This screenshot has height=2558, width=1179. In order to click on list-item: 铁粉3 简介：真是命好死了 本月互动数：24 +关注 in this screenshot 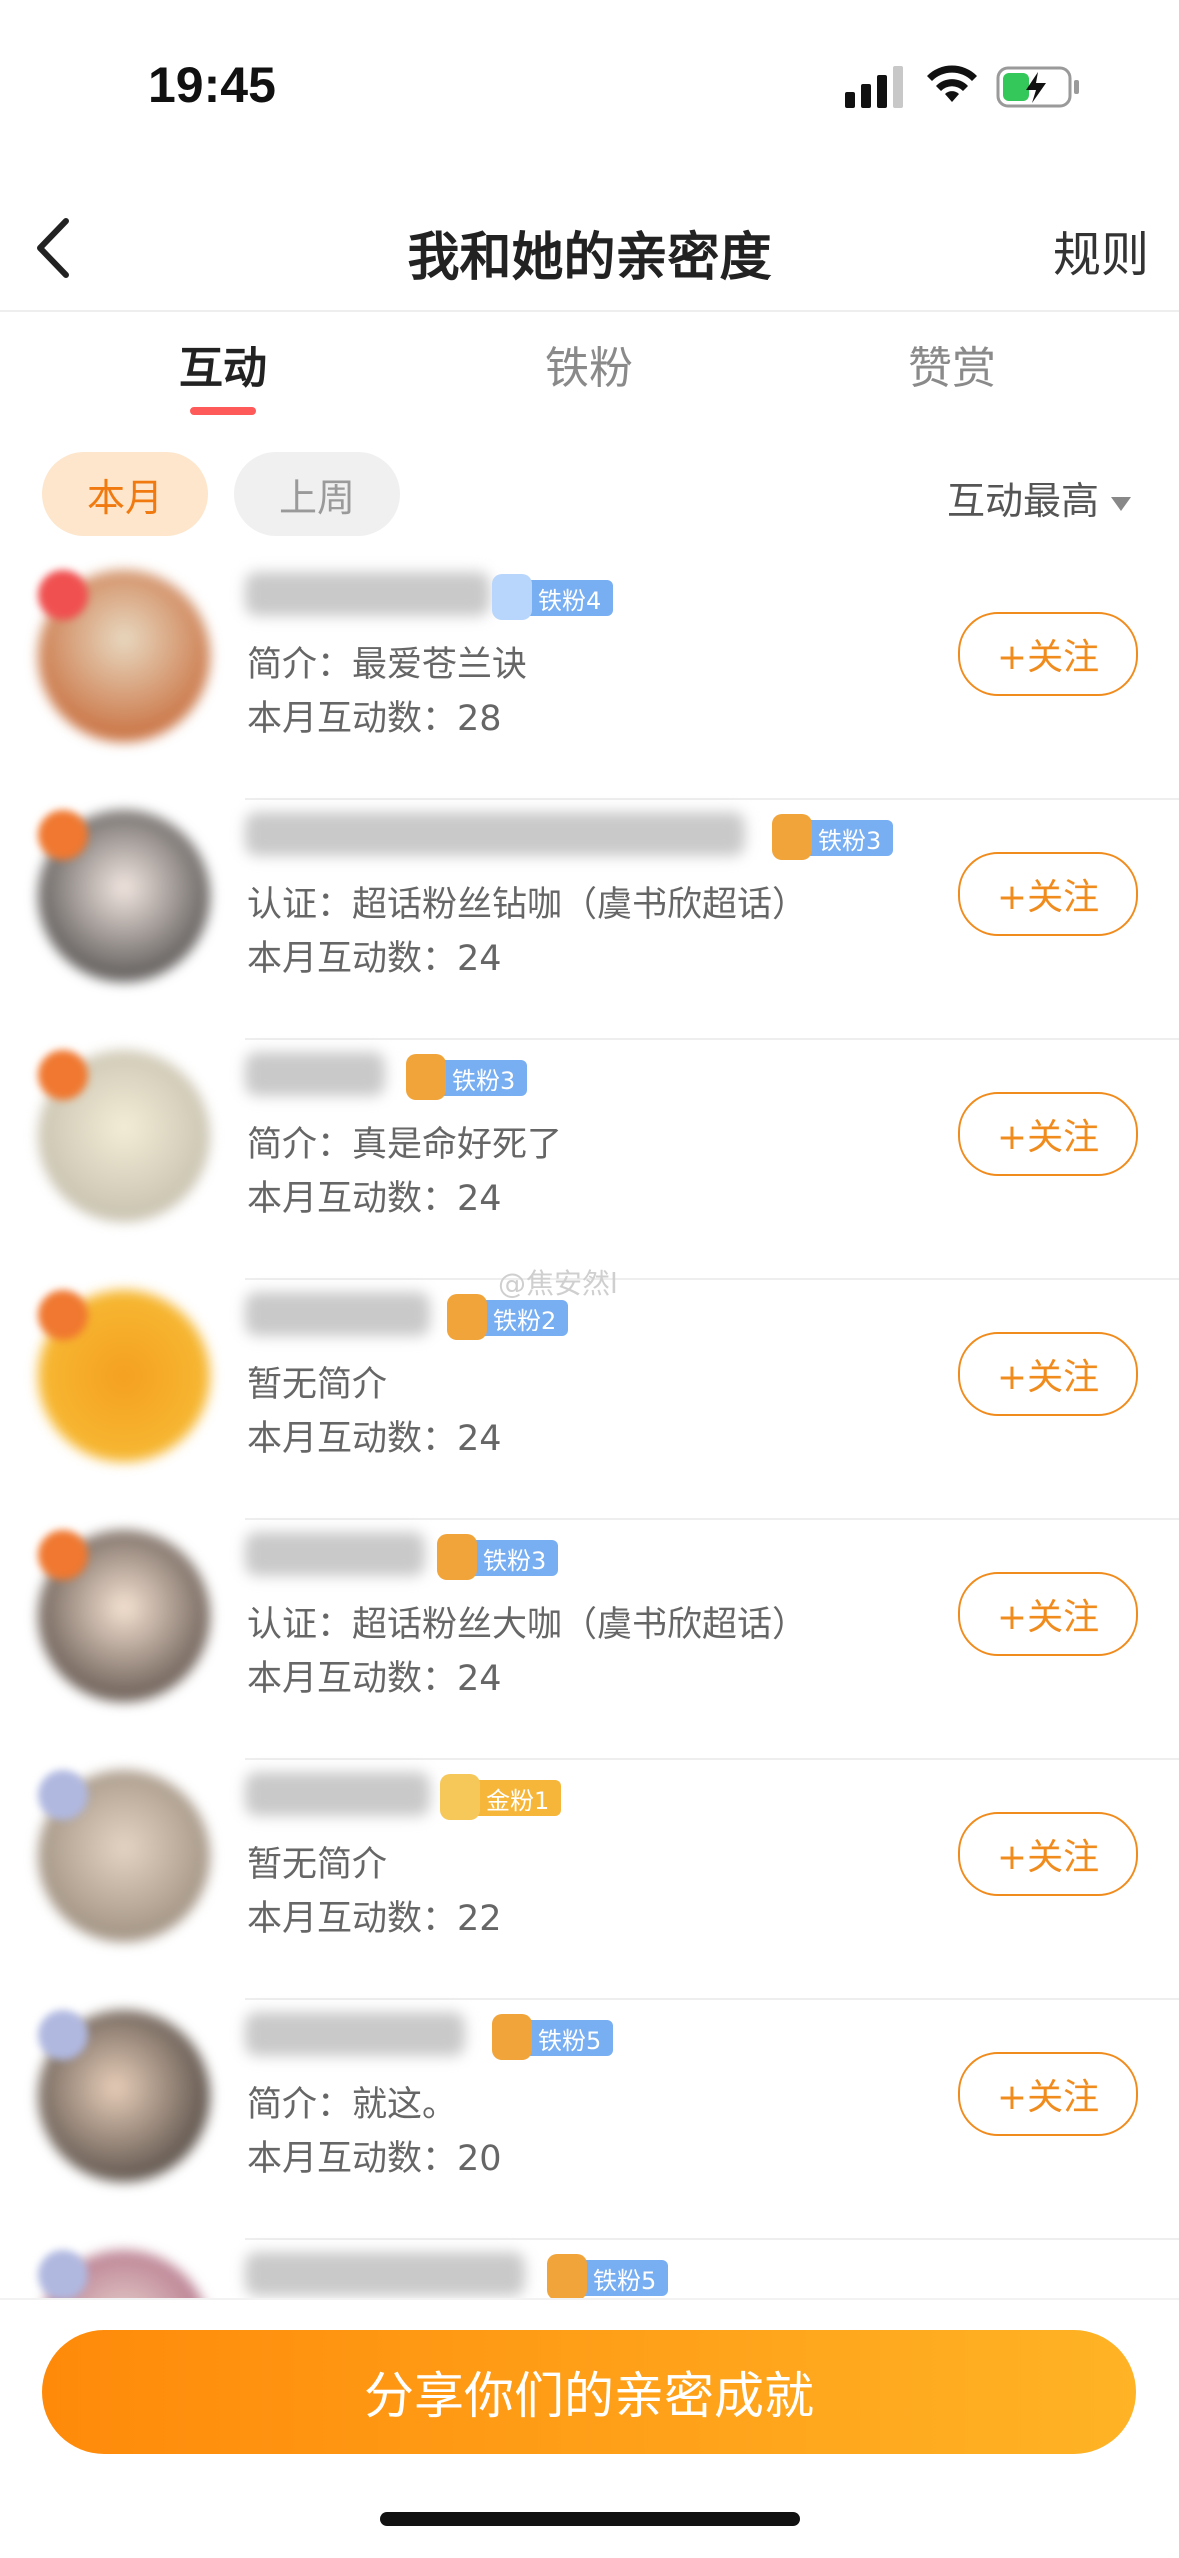, I will do `click(589, 1160)`.